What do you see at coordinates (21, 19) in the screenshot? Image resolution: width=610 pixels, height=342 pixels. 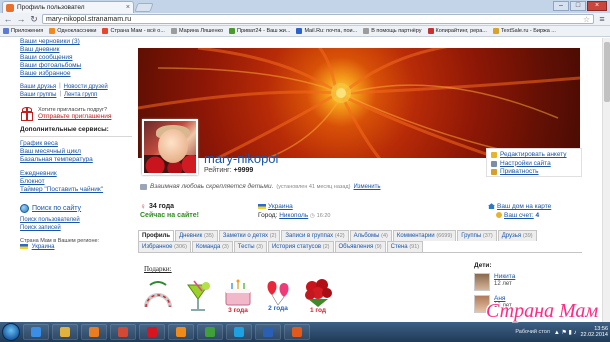 I see `forward-arrow-icon: →` at bounding box center [21, 19].